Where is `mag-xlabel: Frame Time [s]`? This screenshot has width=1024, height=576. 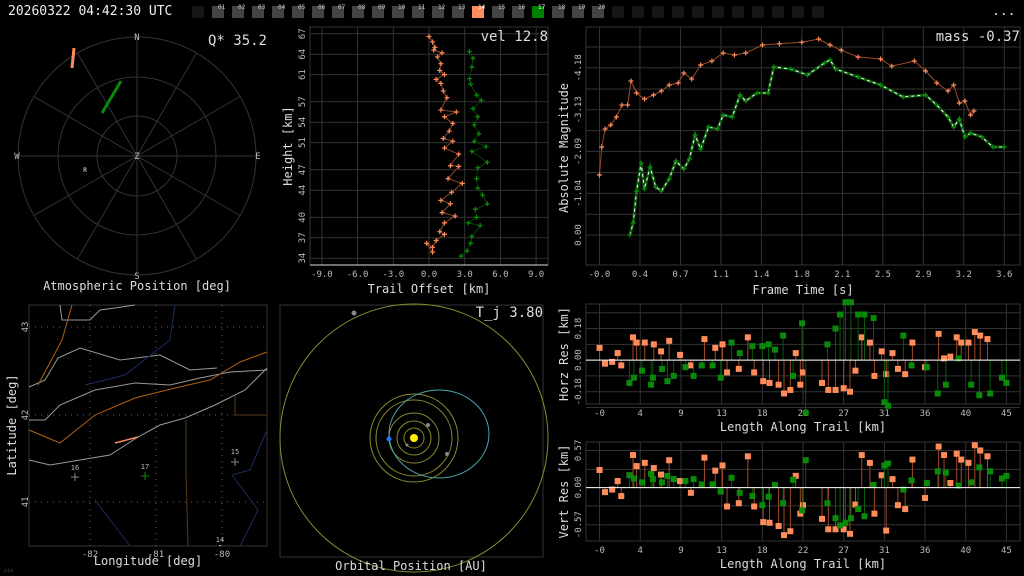
mag-xlabel: Frame Time [s] is located at coordinates (802, 290).